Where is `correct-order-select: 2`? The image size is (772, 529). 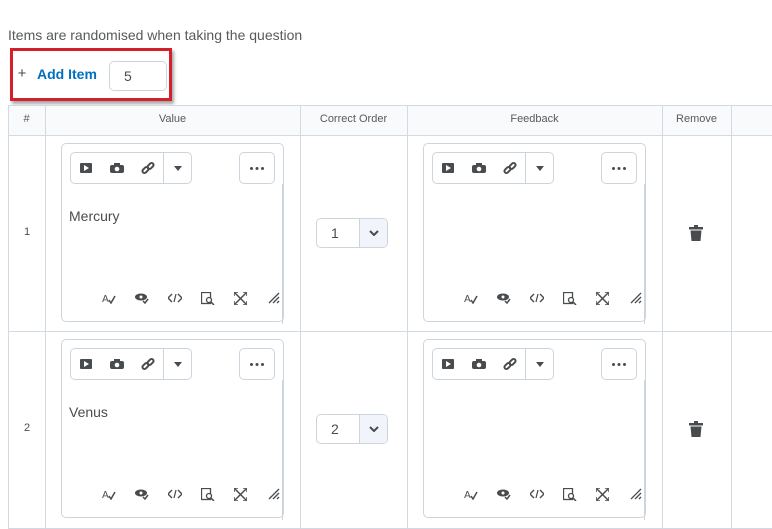 correct-order-select: 2 is located at coordinates (352, 429).